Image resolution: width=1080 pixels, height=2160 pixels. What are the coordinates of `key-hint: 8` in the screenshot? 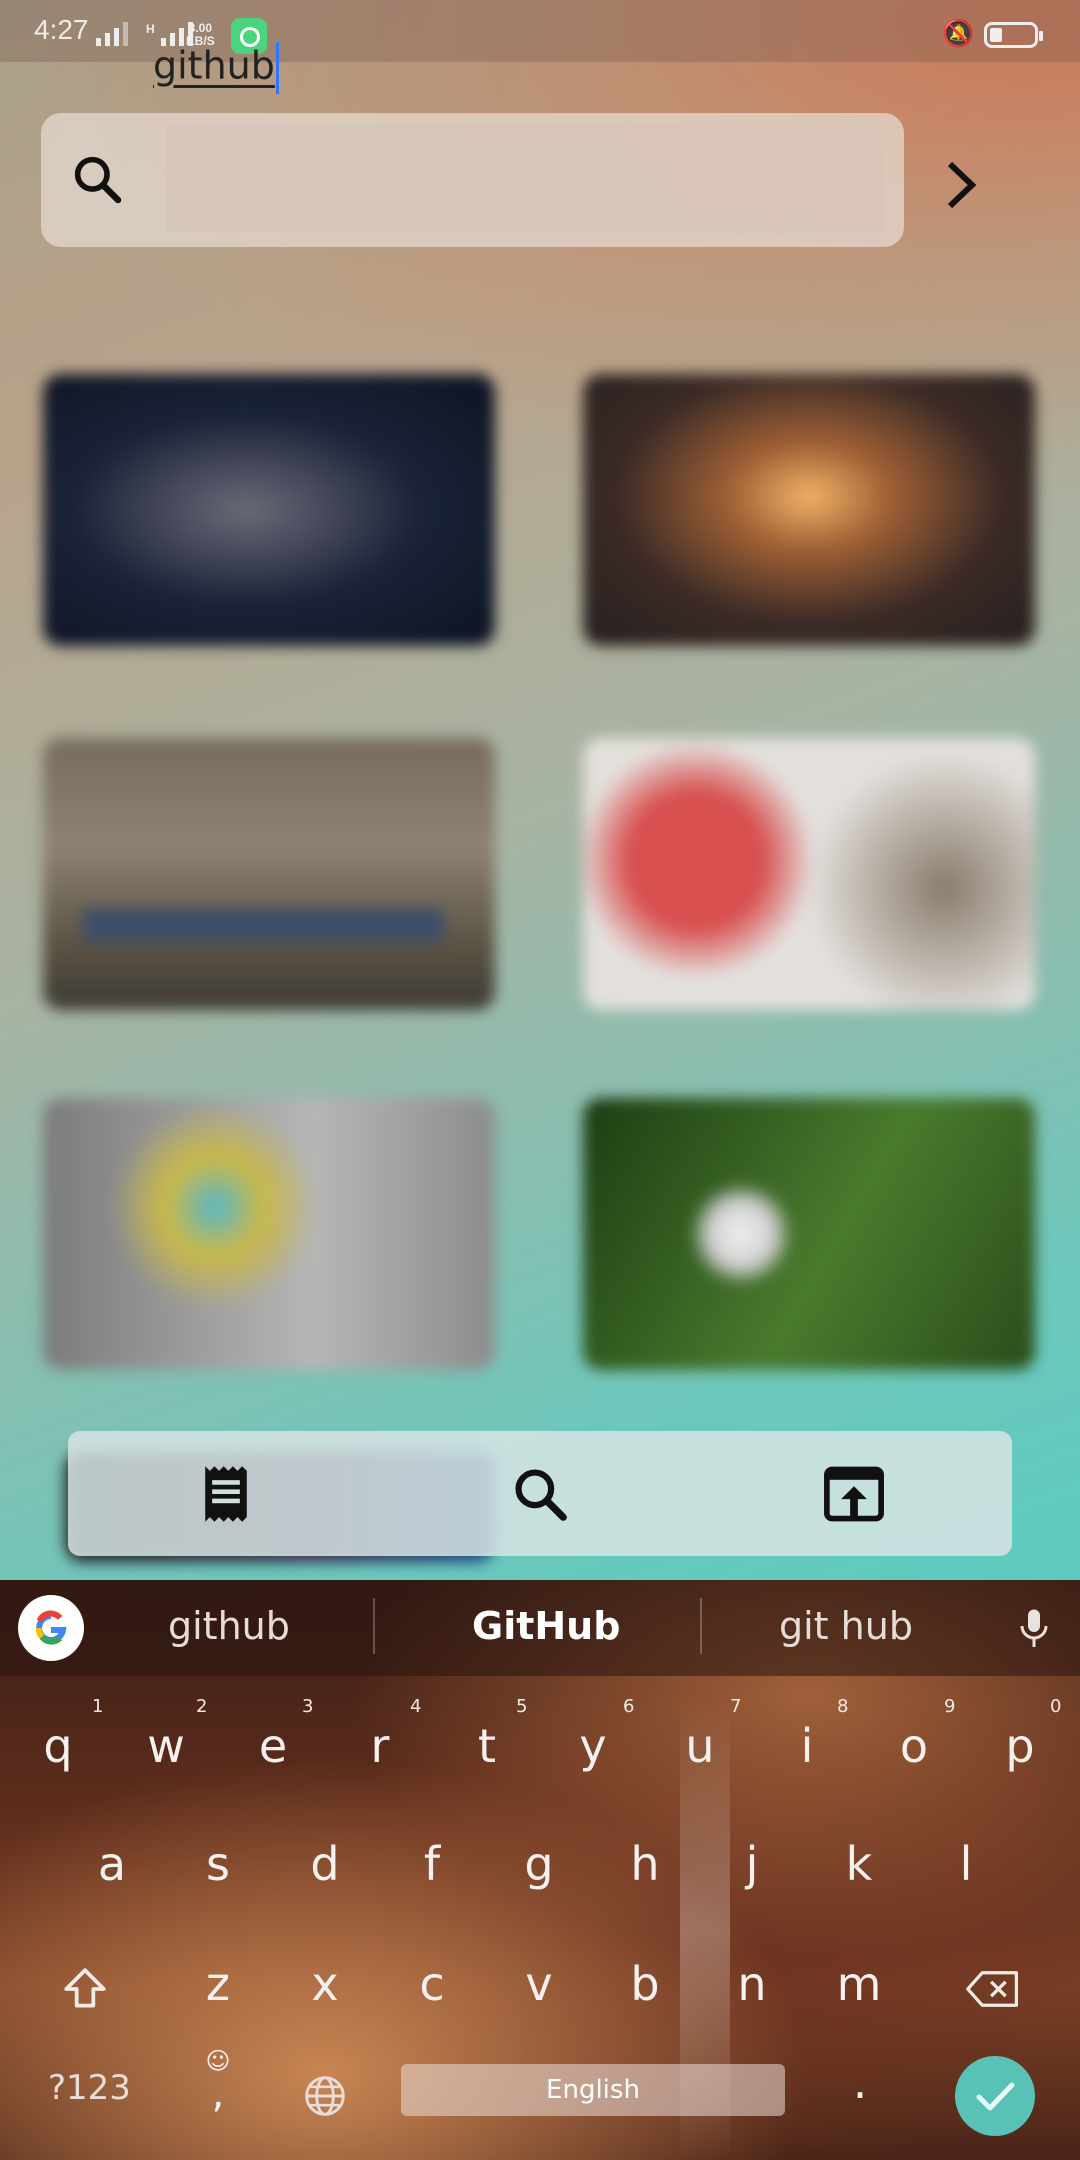 It's located at (843, 1706).